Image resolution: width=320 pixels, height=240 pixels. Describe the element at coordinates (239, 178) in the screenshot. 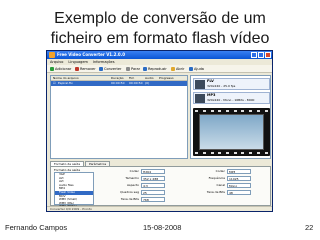

I see `field-value: 11025` at that location.